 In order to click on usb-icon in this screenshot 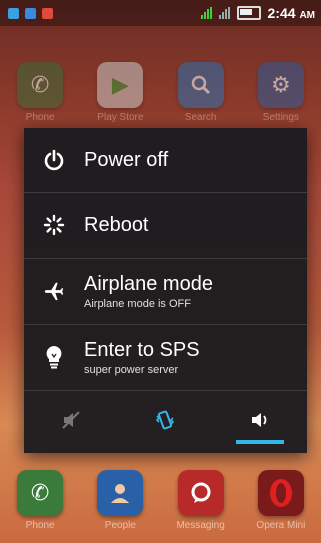, I will do `click(13, 13)`.